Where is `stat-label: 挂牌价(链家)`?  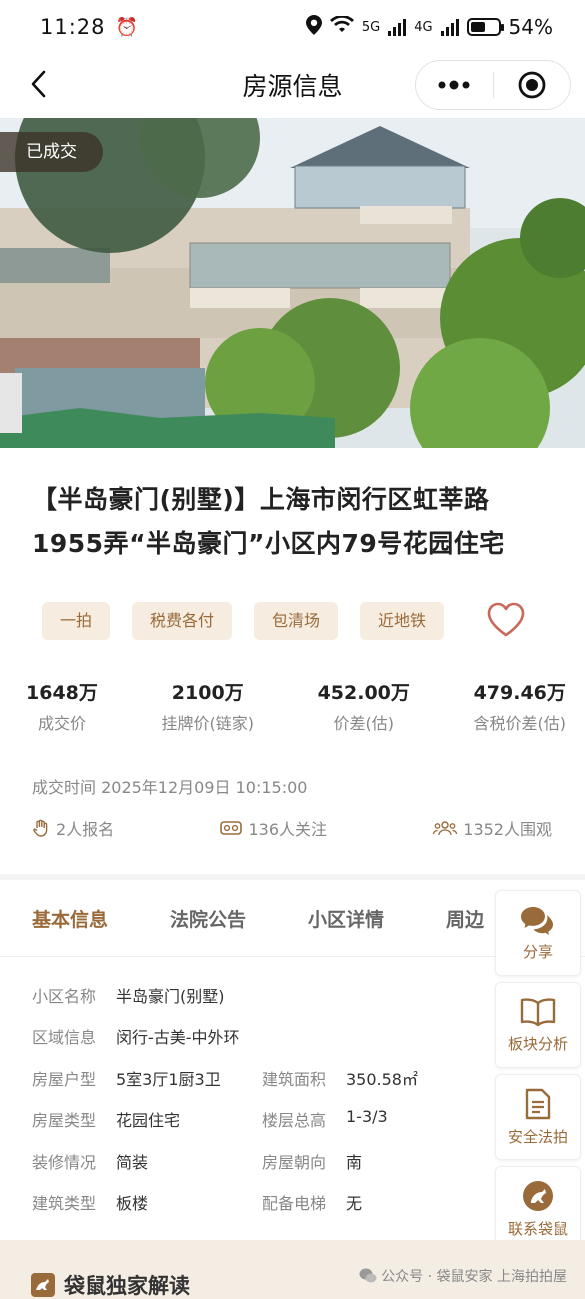 stat-label: 挂牌价(链家) is located at coordinates (207, 723).